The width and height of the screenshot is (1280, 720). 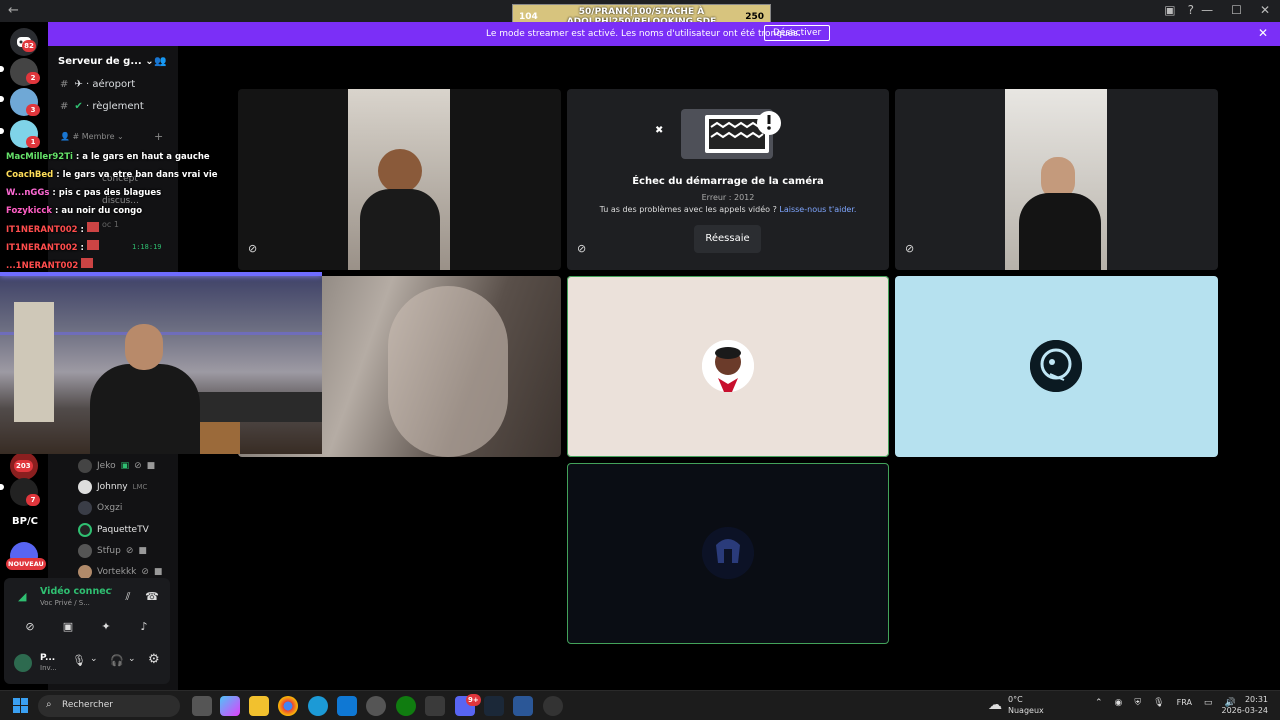 I want to click on server-bpc: BP/C, so click(x=25, y=521).